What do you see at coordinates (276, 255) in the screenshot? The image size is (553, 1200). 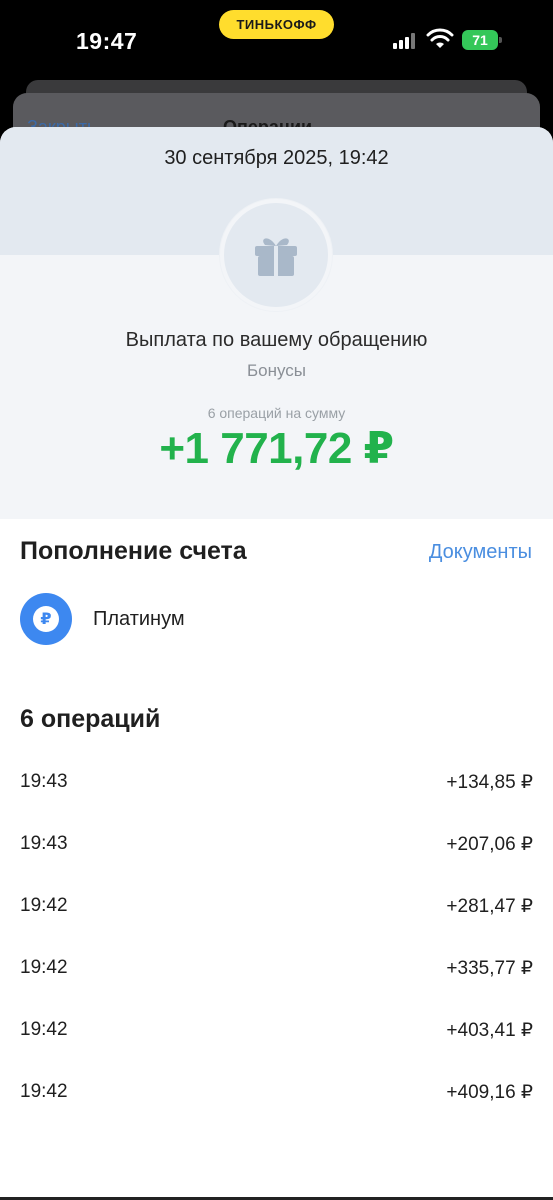 I see `gift-icon` at bounding box center [276, 255].